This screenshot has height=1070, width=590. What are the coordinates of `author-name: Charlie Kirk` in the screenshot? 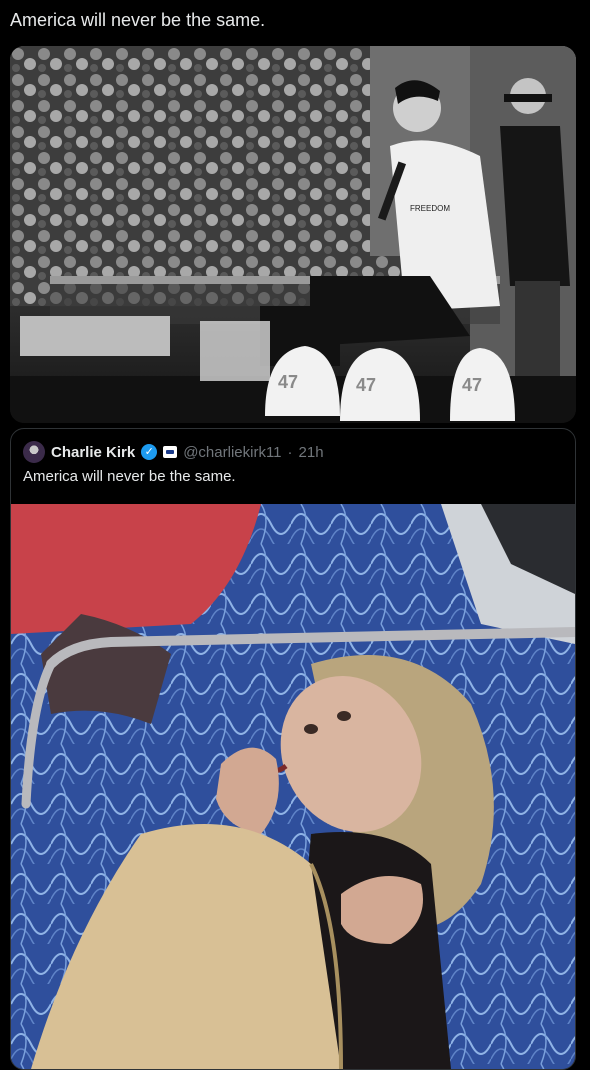 It's located at (93, 452).